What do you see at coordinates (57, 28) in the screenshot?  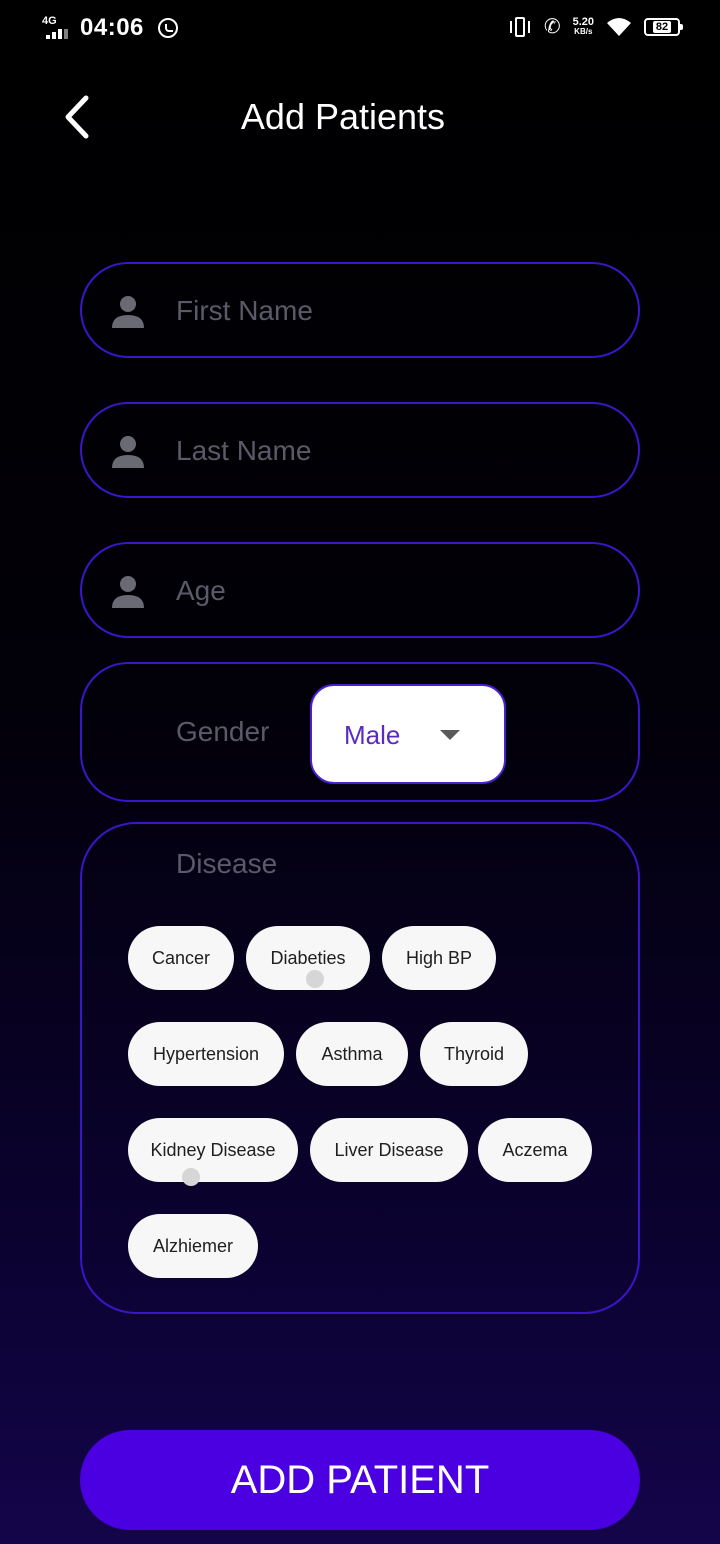 I see `signal-icon: 4G` at bounding box center [57, 28].